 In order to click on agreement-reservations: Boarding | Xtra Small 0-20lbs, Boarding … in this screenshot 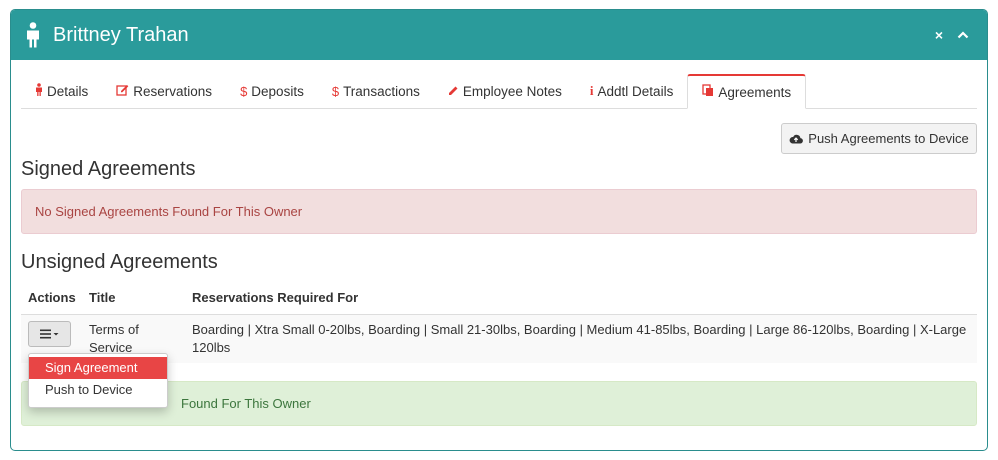, I will do `click(579, 338)`.